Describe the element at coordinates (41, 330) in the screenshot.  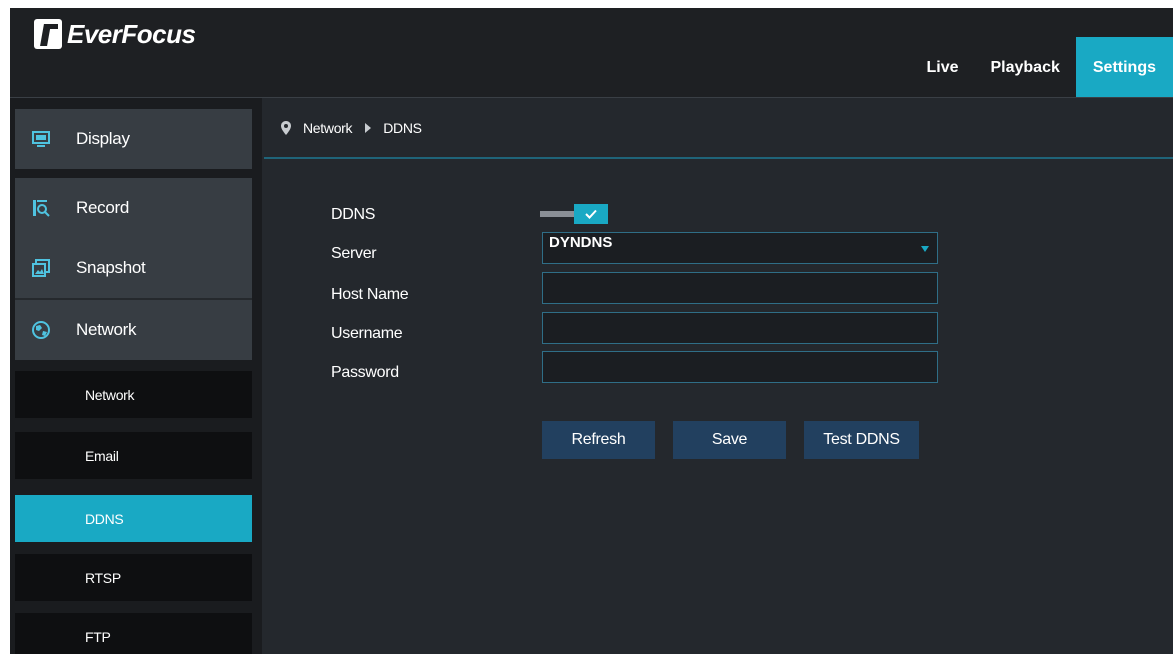
I see `network-globe-icon` at that location.